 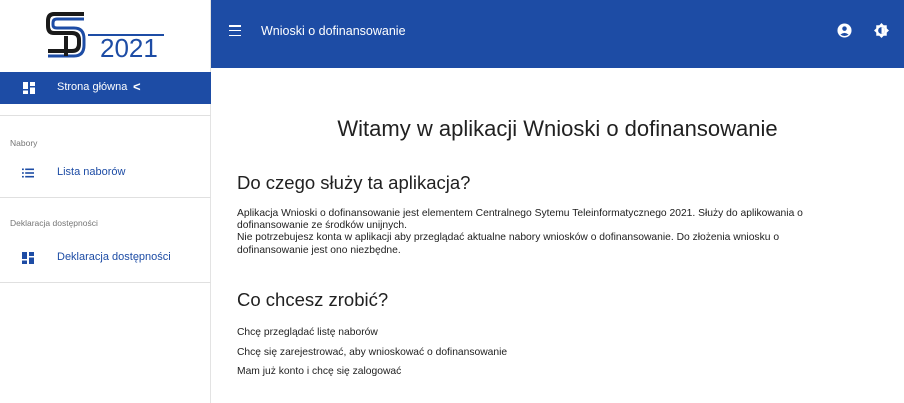 I want to click on sidebar-item-deklaracja: Deklaracja dostępności, so click(x=105, y=258).